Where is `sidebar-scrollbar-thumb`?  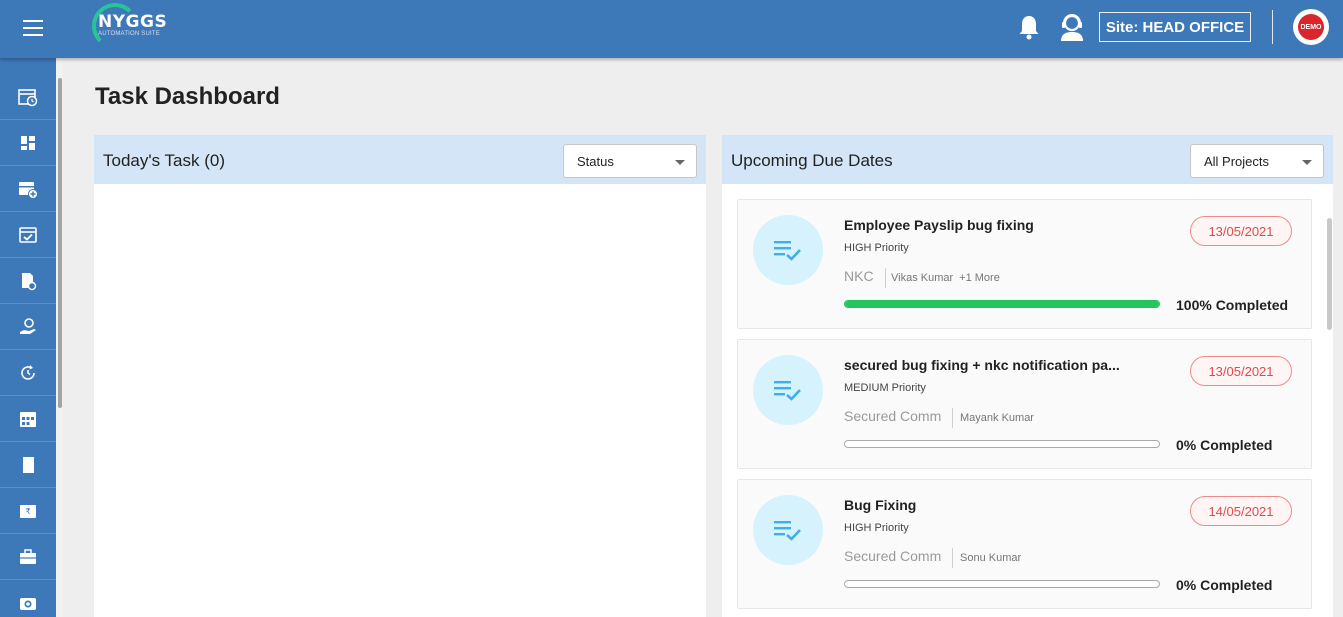 sidebar-scrollbar-thumb is located at coordinates (60, 243).